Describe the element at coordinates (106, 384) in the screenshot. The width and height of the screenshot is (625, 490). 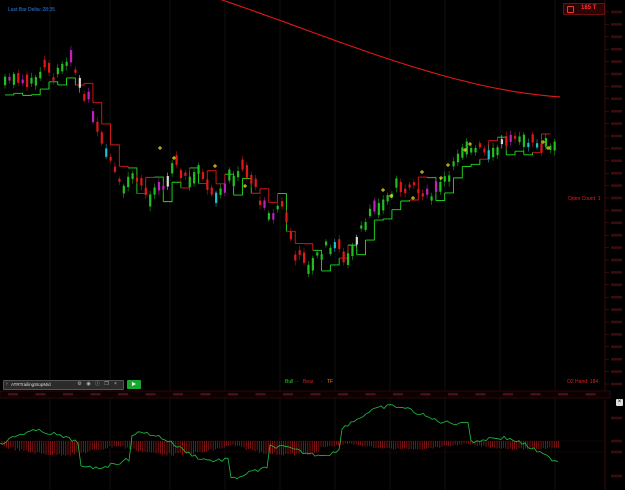
I see `copy-icon: ❐` at that location.